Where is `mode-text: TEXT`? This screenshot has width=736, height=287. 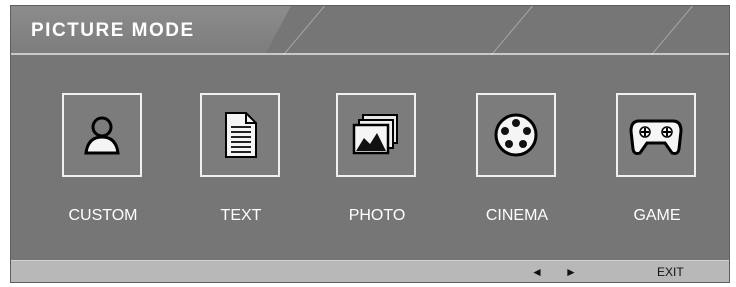 mode-text: TEXT is located at coordinates (241, 163).